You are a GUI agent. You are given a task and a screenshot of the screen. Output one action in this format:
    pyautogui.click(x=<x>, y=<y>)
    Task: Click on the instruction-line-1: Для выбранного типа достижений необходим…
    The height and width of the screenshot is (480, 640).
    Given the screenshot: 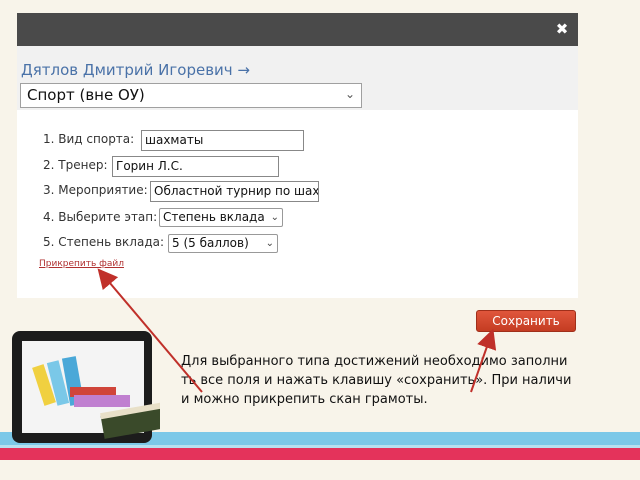 What is the action you would take?
    pyautogui.click(x=374, y=361)
    